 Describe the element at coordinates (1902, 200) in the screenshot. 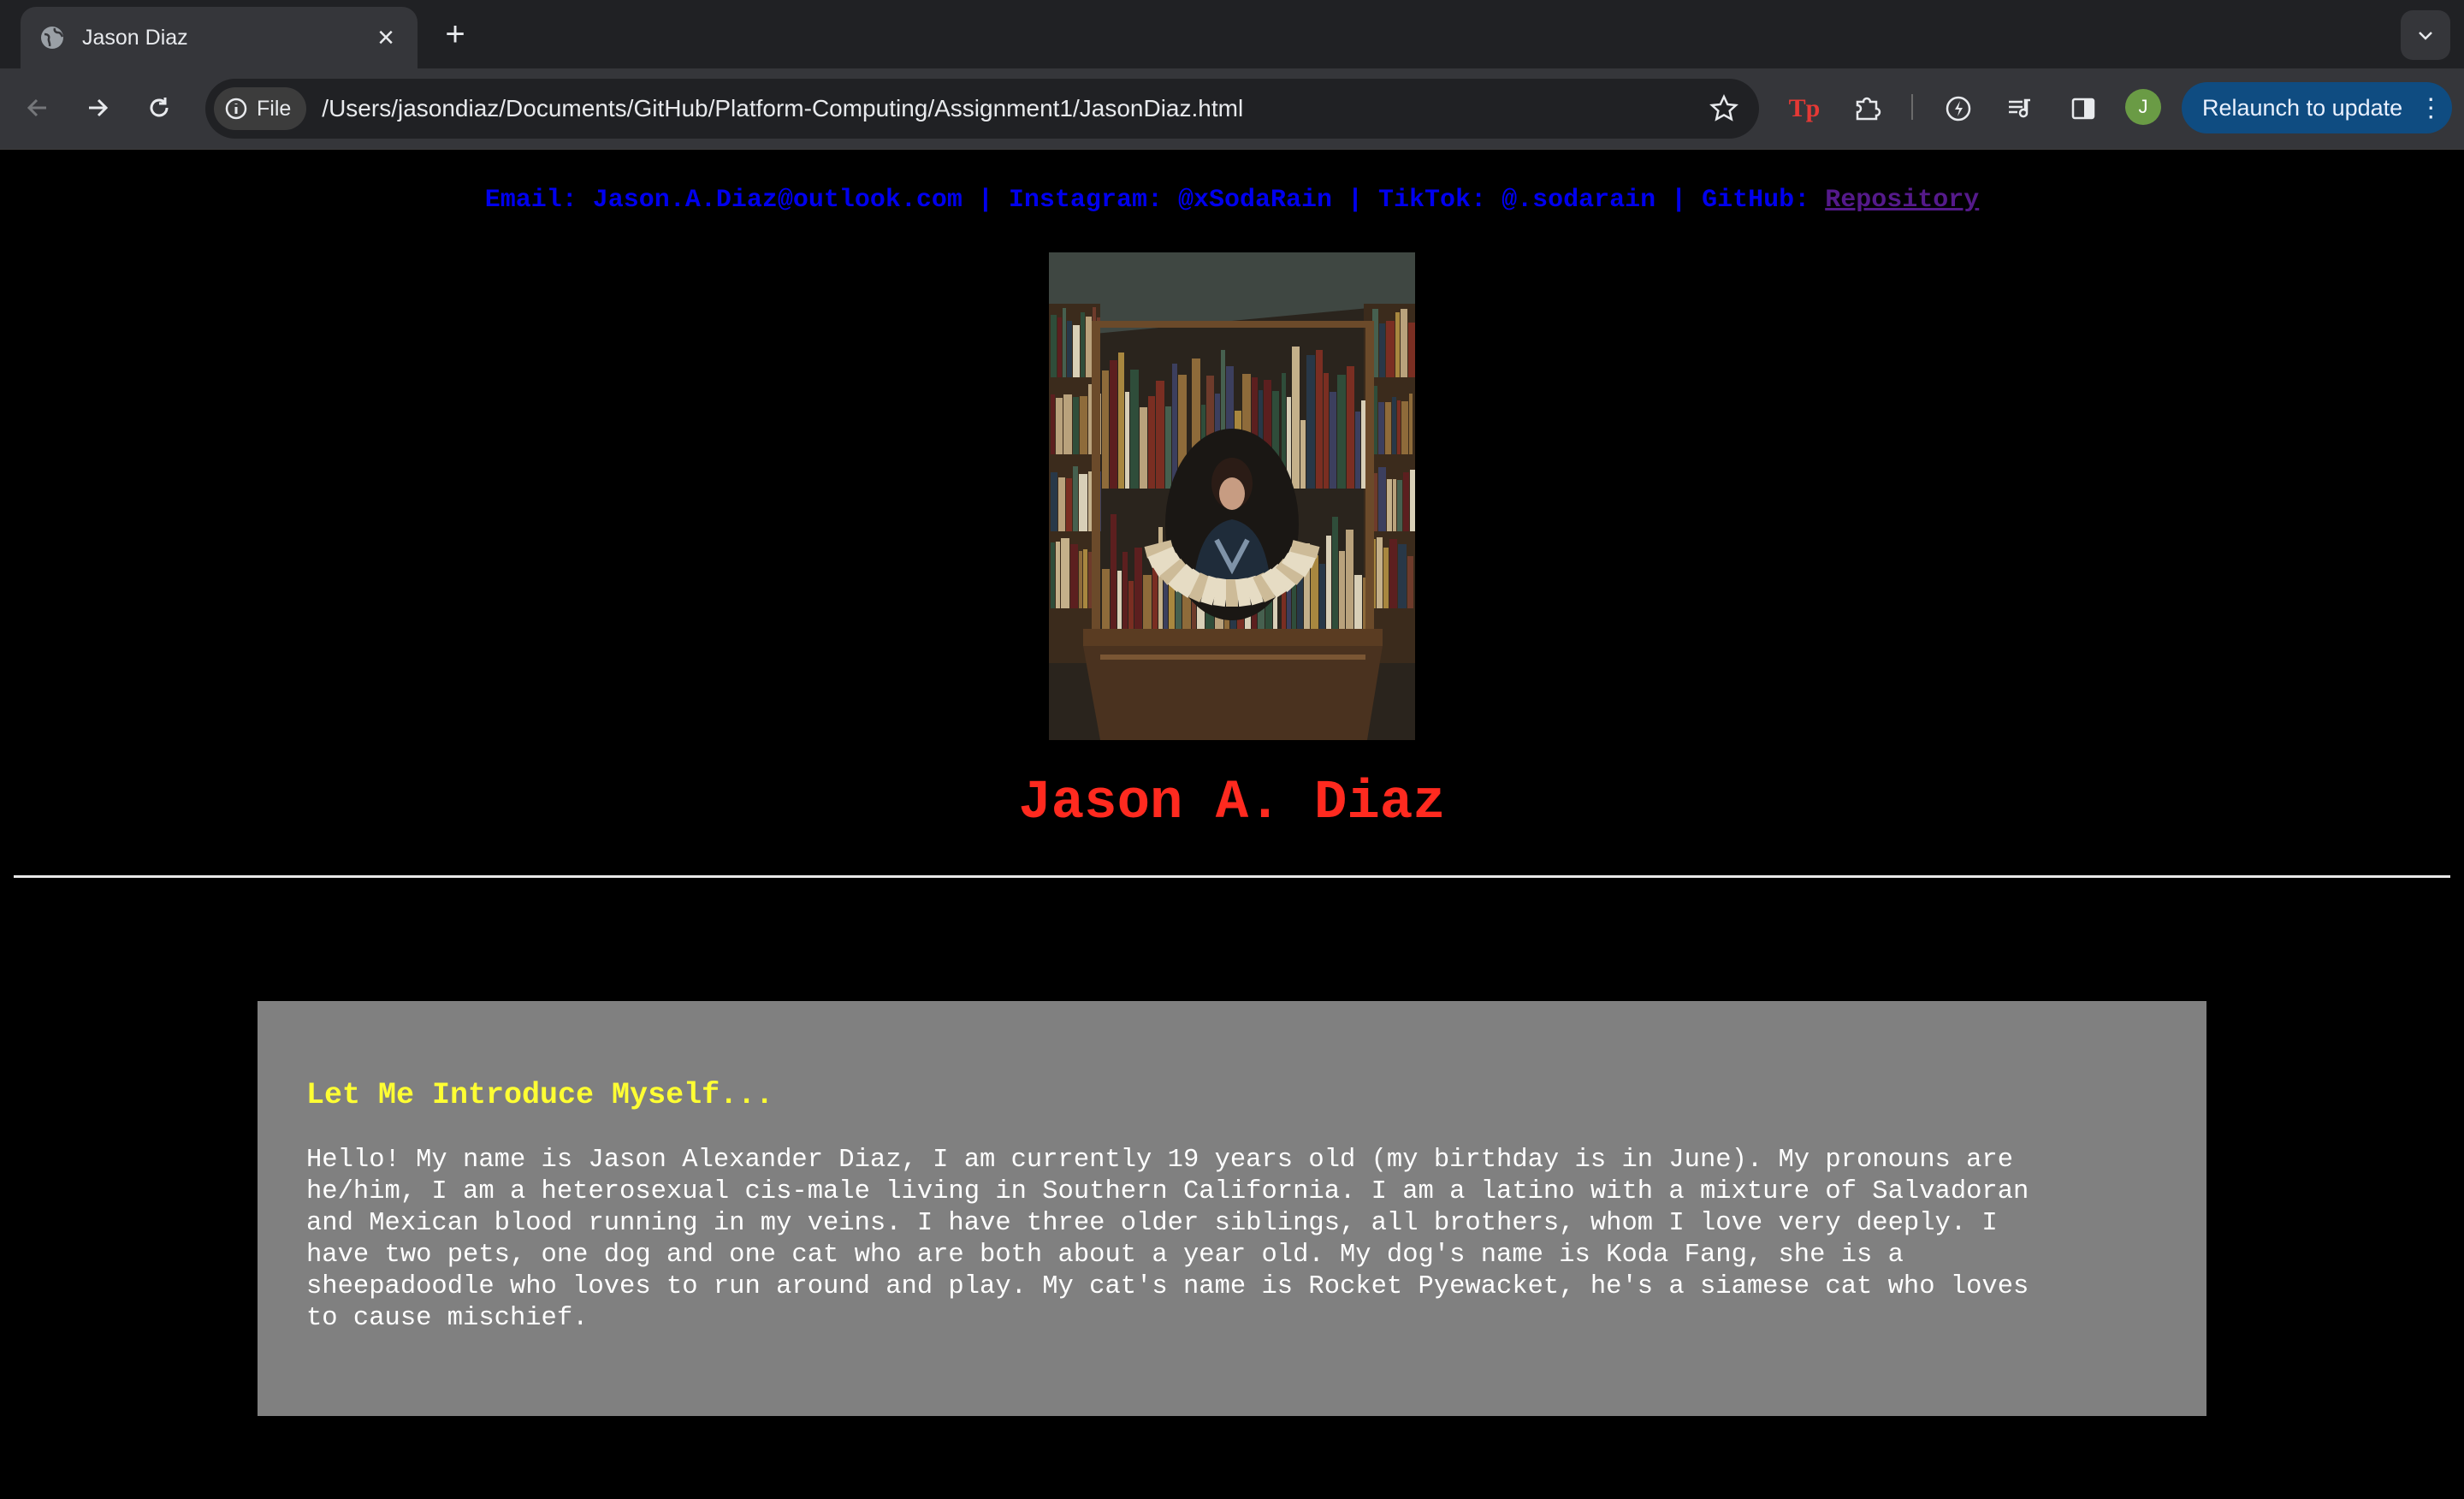

I see `github-repository-link: Repository` at that location.